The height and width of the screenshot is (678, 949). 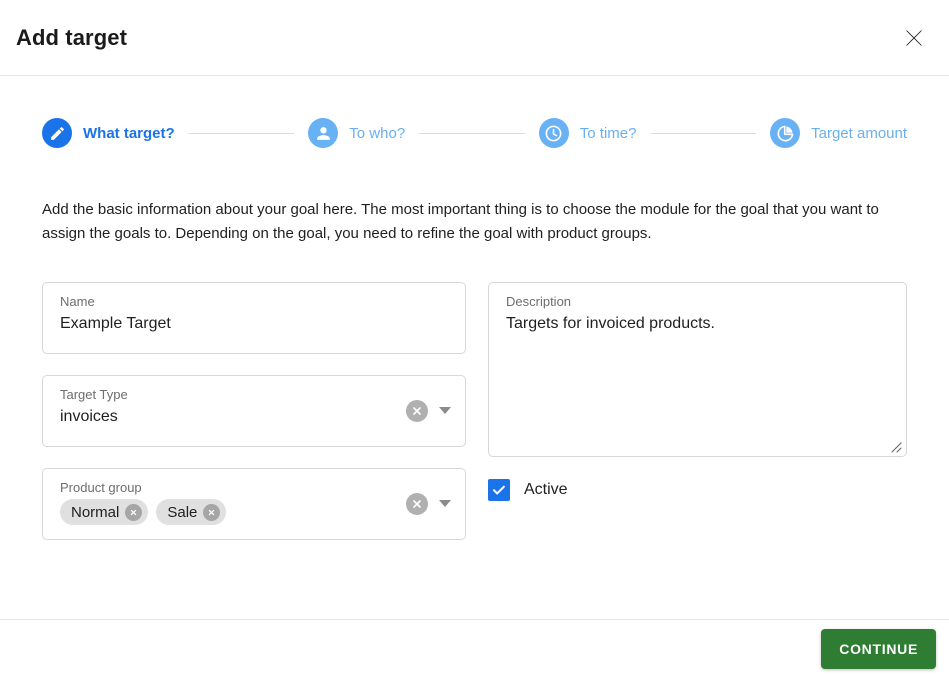 I want to click on chip-label: Sale, so click(x=182, y=512).